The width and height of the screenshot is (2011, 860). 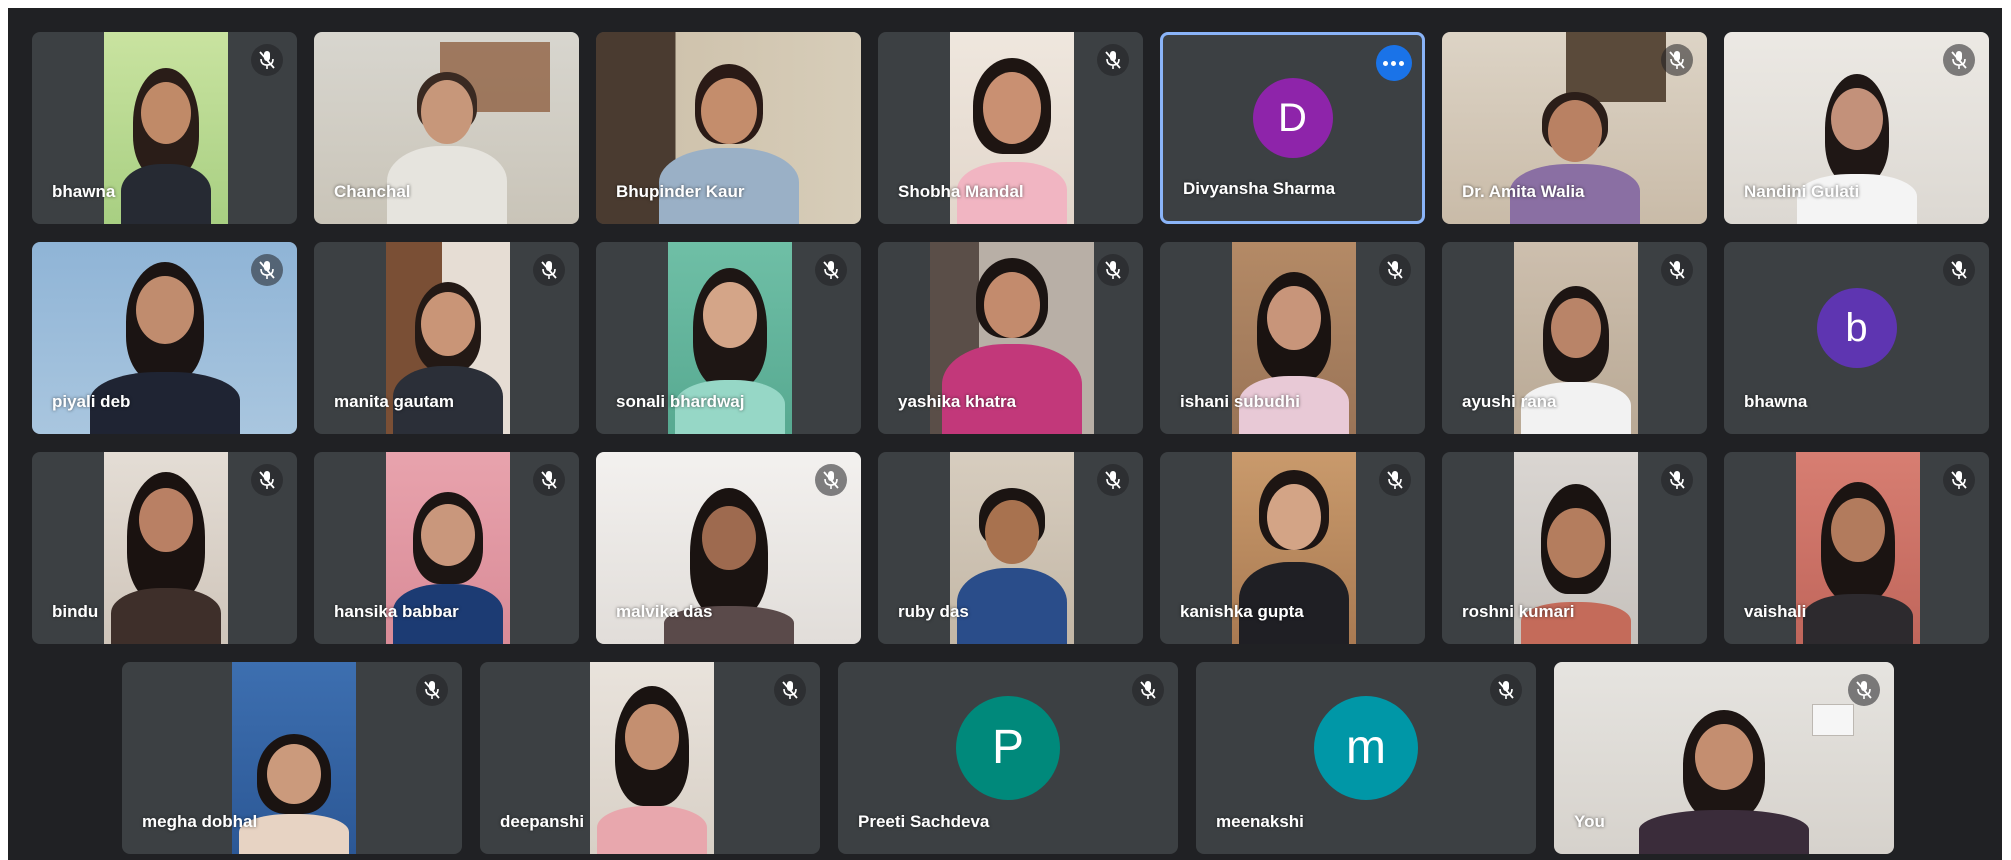 I want to click on participant-tile: piyali deb, so click(x=164, y=338).